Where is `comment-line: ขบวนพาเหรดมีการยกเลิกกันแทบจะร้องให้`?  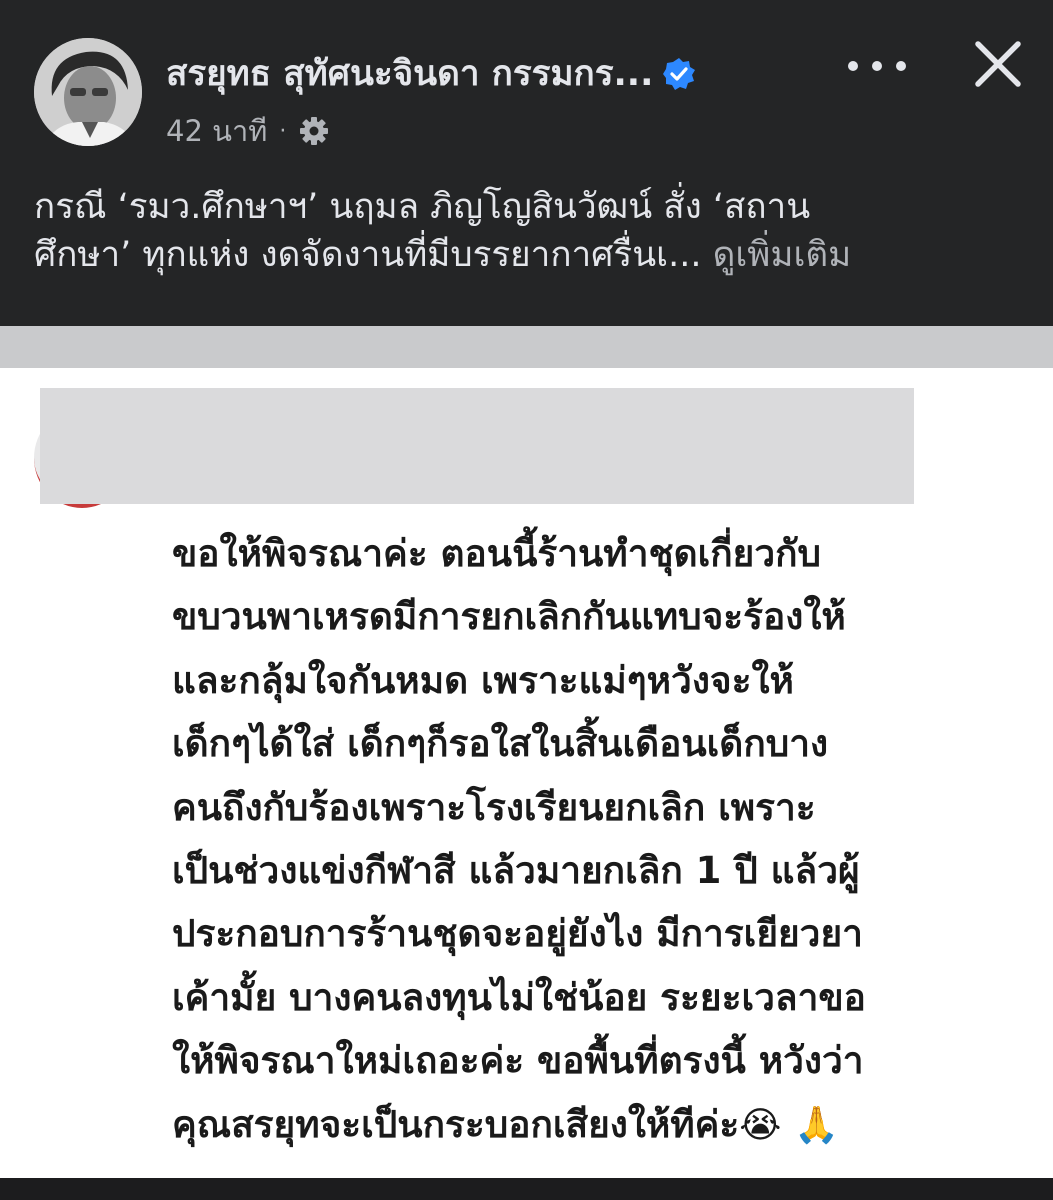 comment-line: ขบวนพาเหรดมีการยกเลิกกันแทบจะร้องให้ is located at coordinates (509, 617).